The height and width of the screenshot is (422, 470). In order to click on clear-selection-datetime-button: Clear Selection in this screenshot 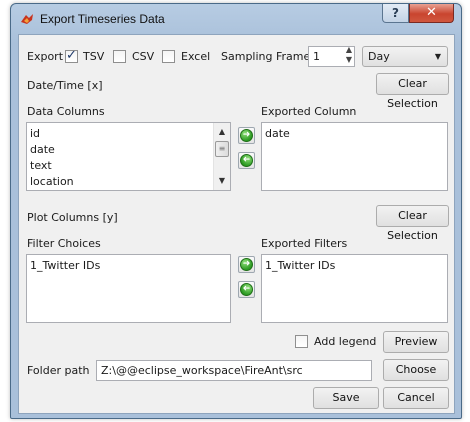, I will do `click(412, 91)`.